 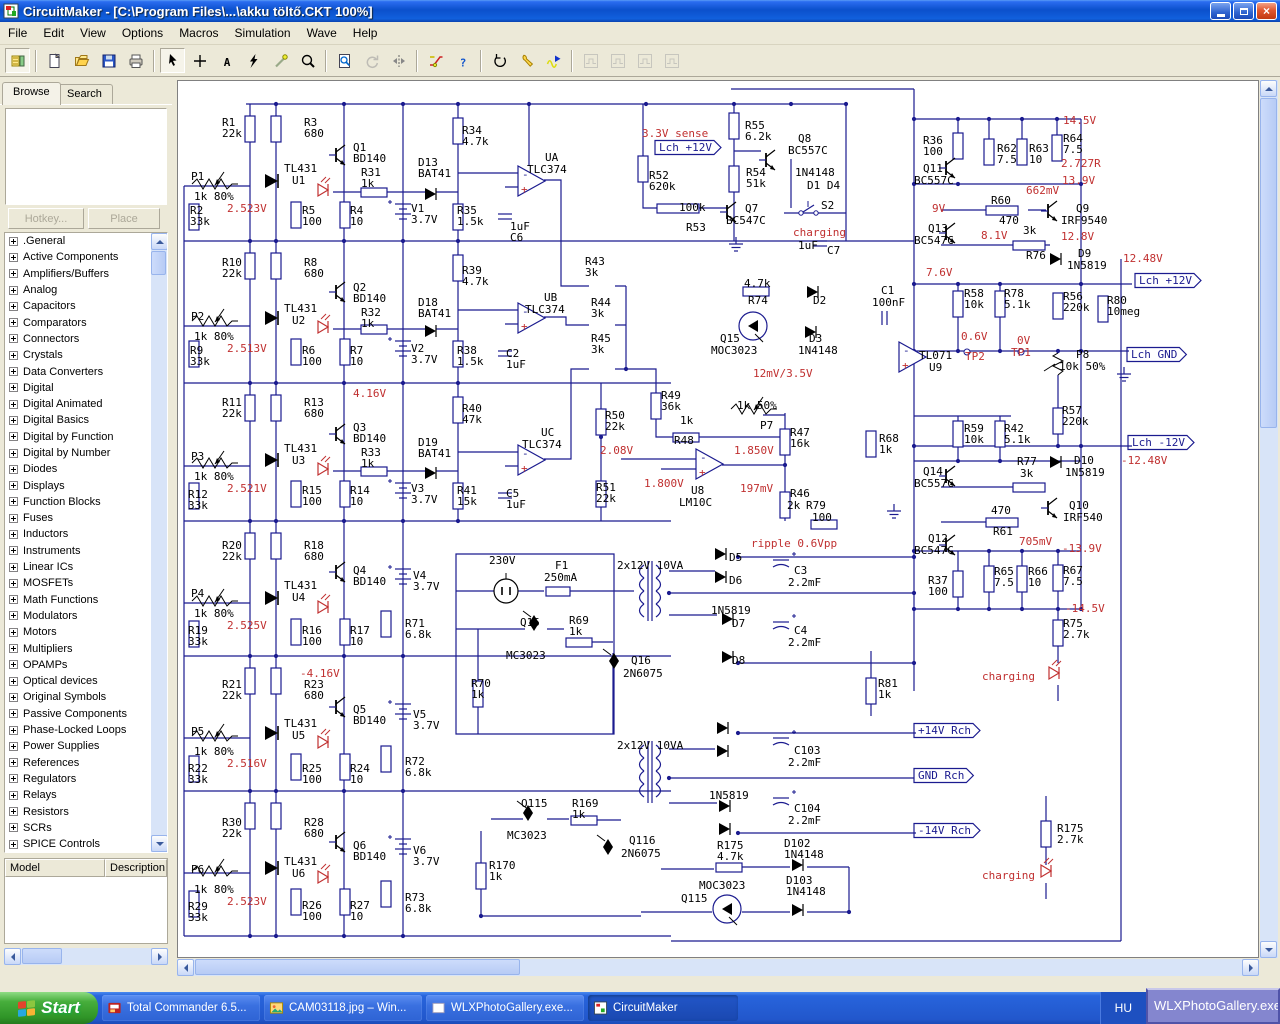 I want to click on sidebar-item-passive-components: Passive Components, so click(x=86, y=714).